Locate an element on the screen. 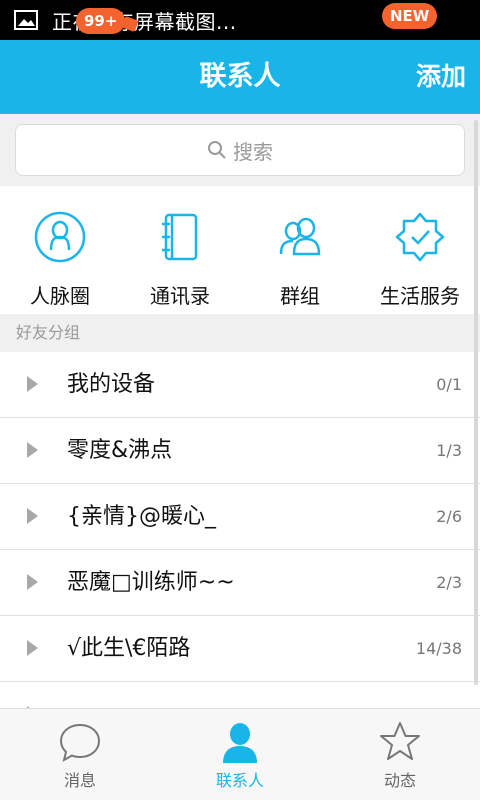  search-area: 搜索 is located at coordinates (240, 150).